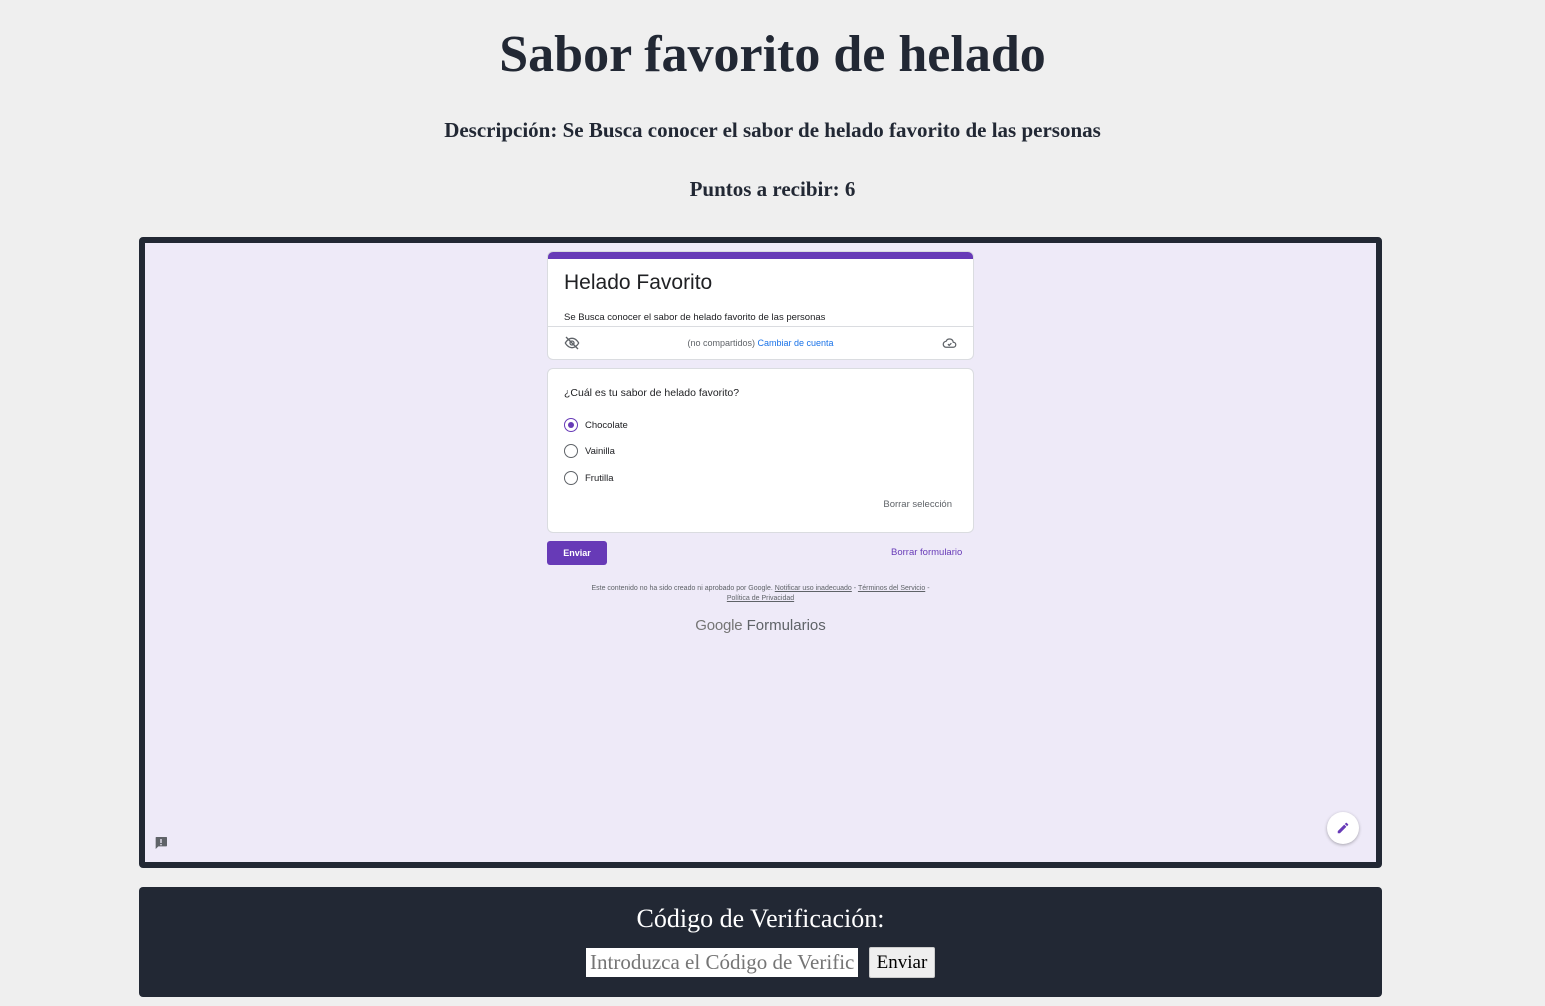 The width and height of the screenshot is (1545, 1006). I want to click on verification-label: Código de Verificación:, so click(760, 918).